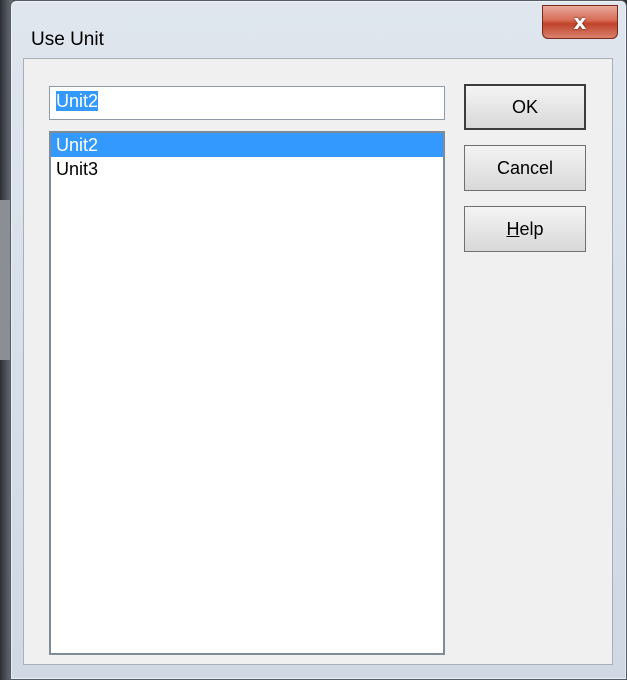  I want to click on help-button-mnemonic: H, so click(513, 228).